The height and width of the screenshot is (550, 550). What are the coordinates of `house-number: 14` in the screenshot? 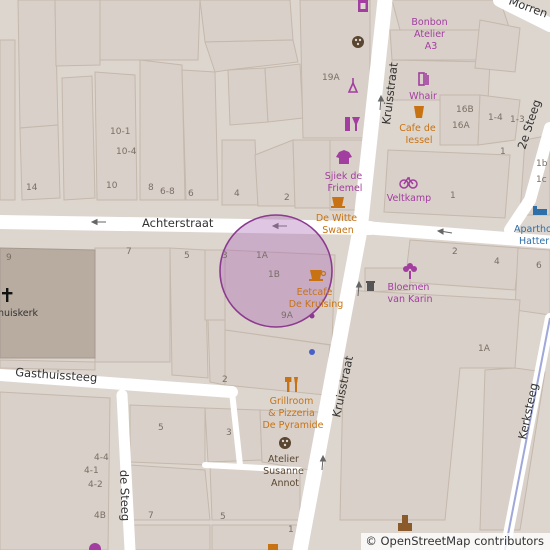 It's located at (32, 188).